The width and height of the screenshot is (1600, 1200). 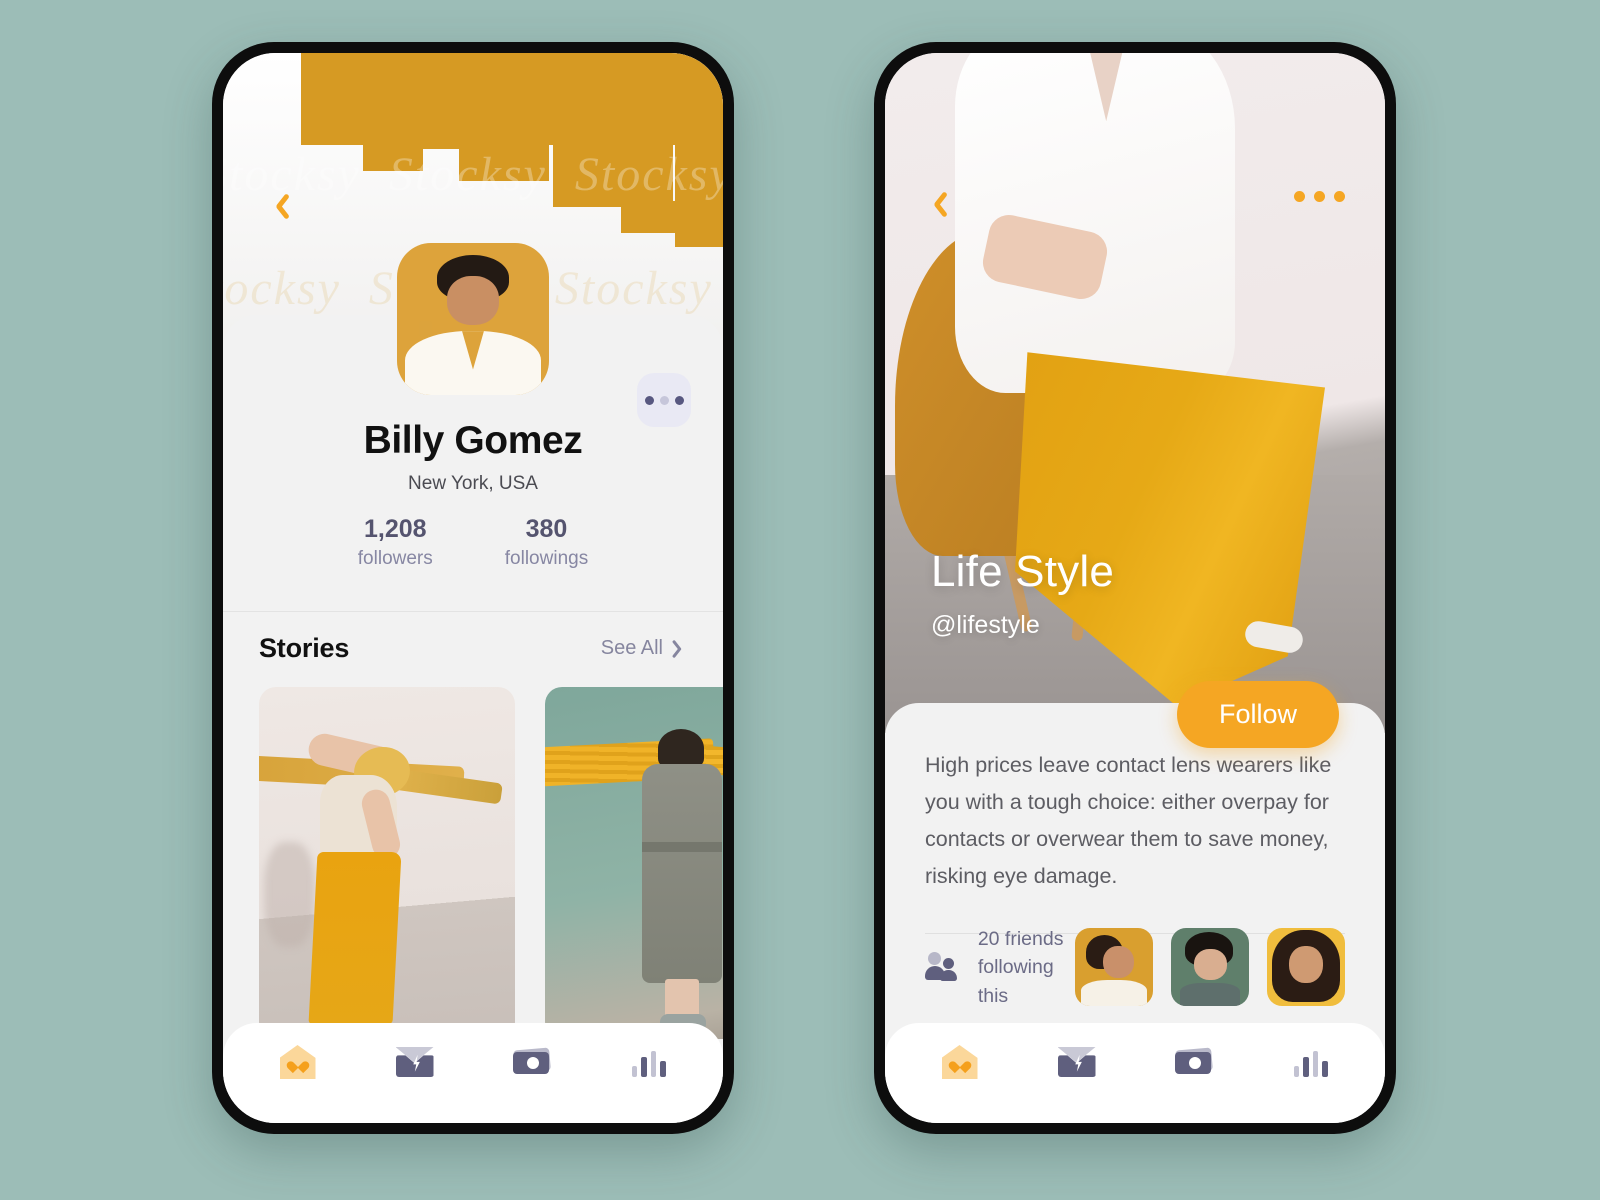 I want to click on stories-title: Stories, so click(x=304, y=648).